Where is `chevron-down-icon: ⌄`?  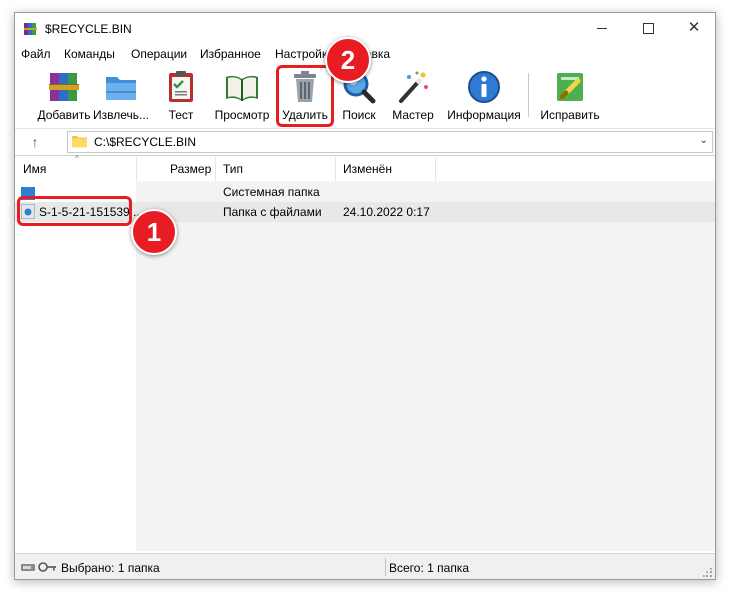
chevron-down-icon: ⌄ is located at coordinates (704, 140).